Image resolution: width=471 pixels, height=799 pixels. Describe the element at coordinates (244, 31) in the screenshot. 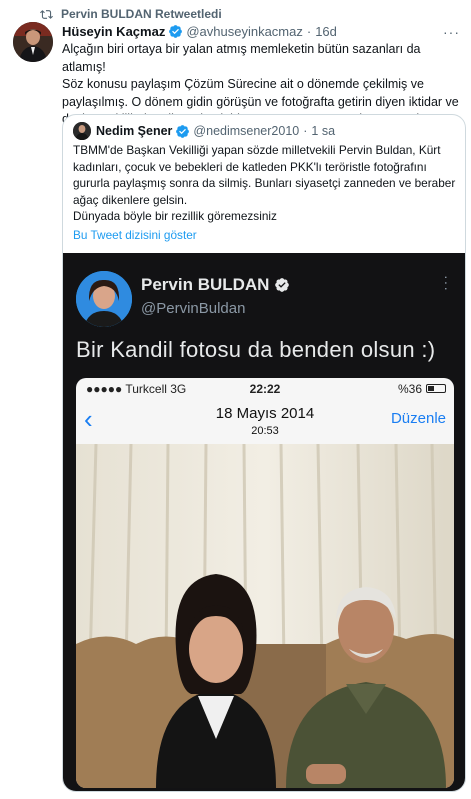

I see `author-handle: @avhuseyinkacmaz` at that location.